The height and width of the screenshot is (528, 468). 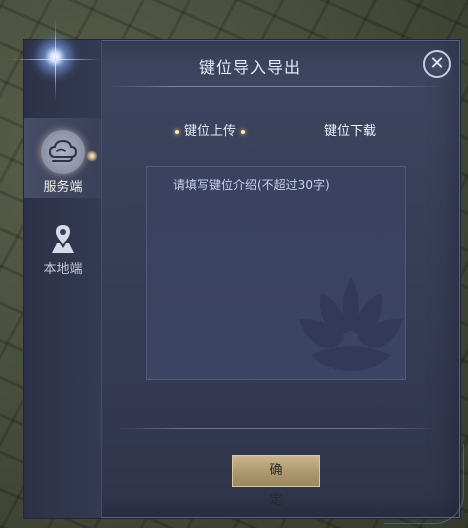 What do you see at coordinates (63, 187) in the screenshot?
I see `sidebar-item-label: 服务端` at bounding box center [63, 187].